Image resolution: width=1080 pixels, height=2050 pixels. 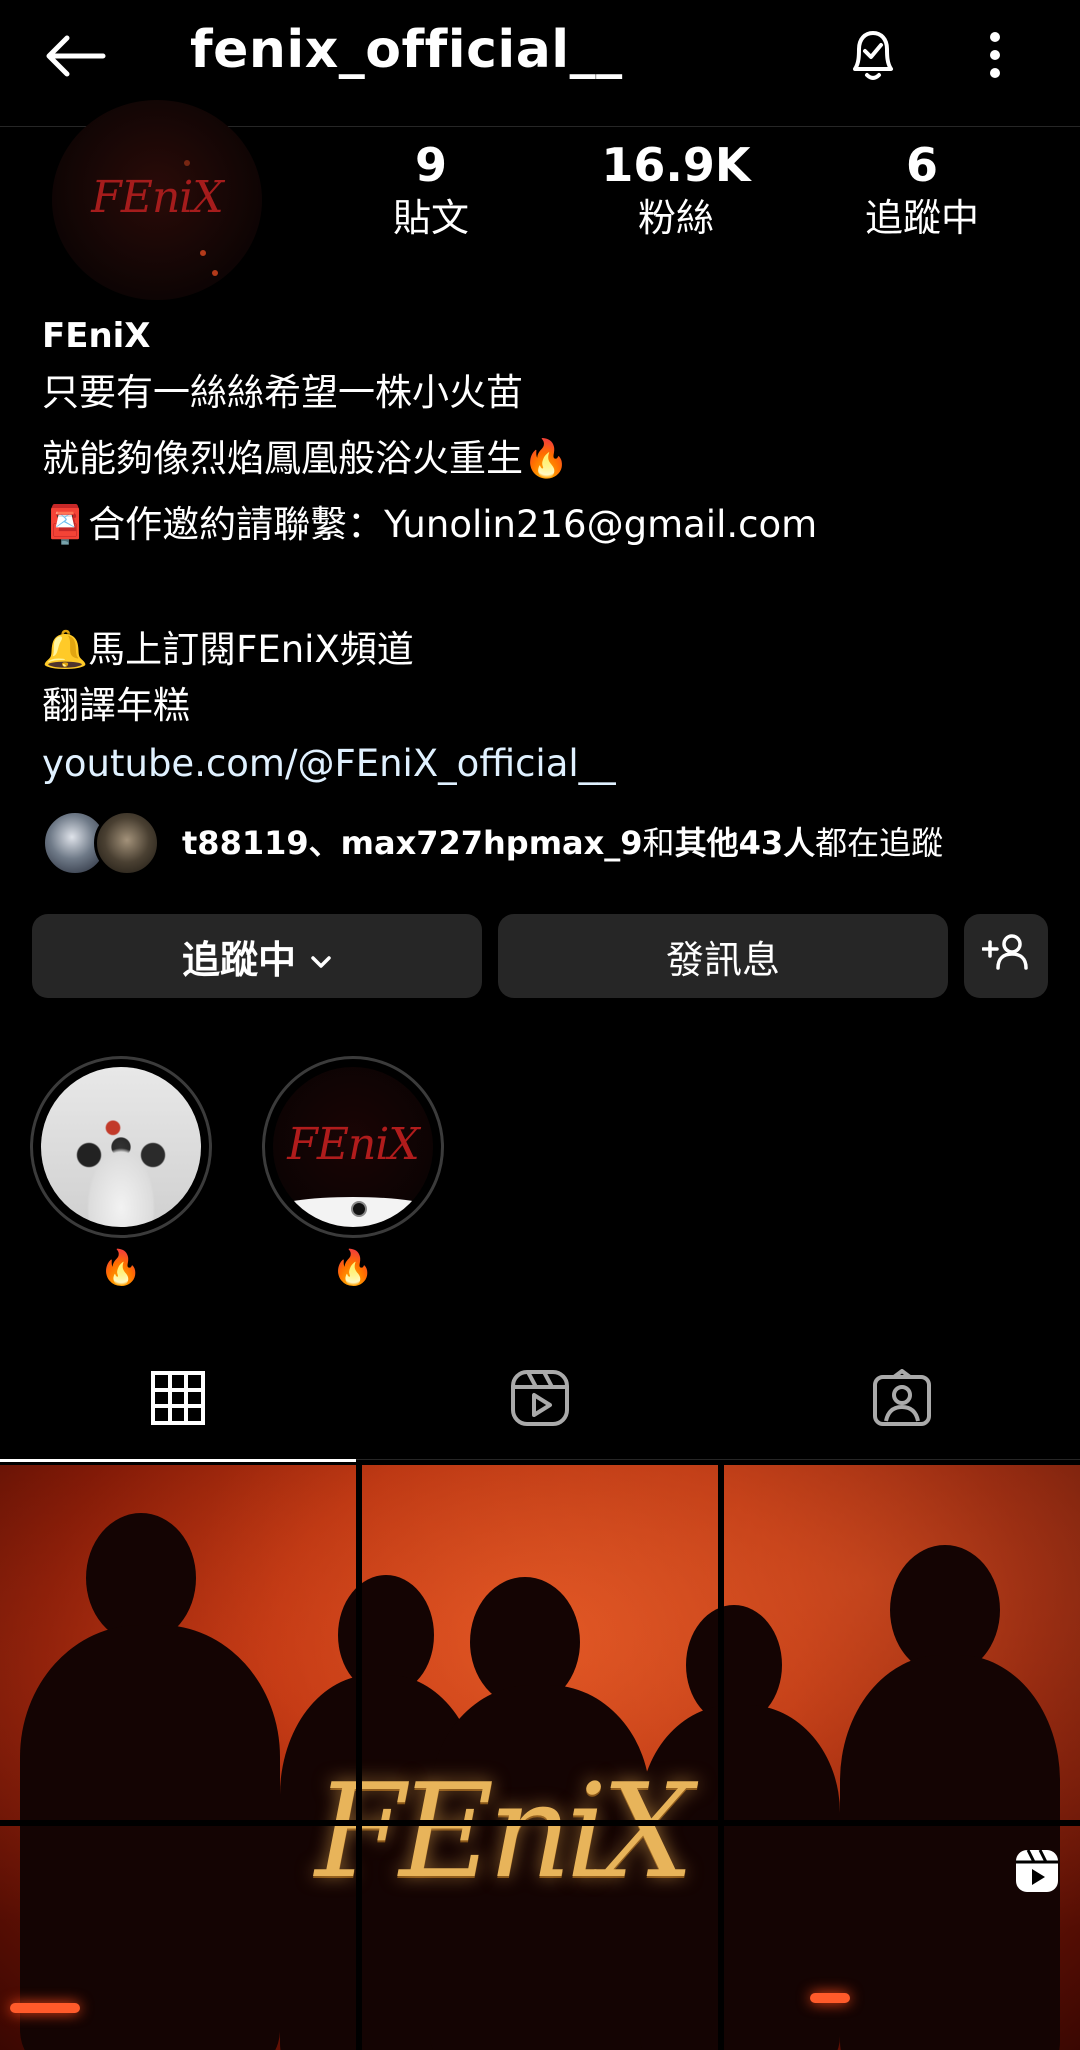 What do you see at coordinates (178, 1460) in the screenshot?
I see `active-tab-indicator` at bounding box center [178, 1460].